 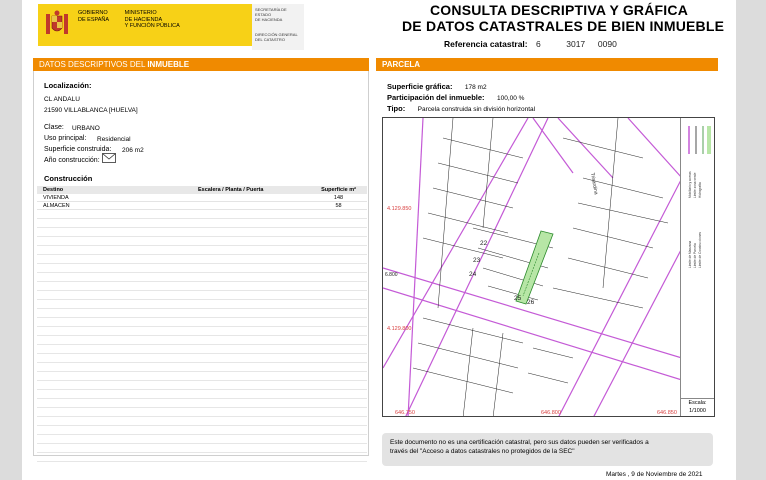 I want to click on row-superficie: 148, so click(x=338, y=198).